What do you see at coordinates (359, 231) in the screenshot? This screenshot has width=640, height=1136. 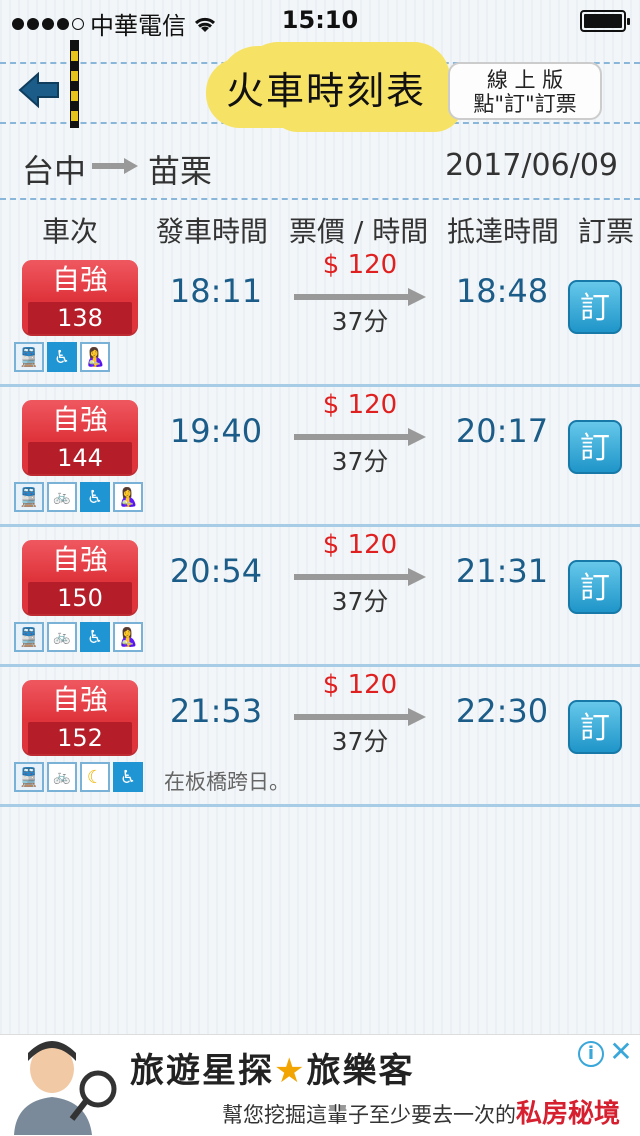 I see `col-price-time: 票價 / 時間` at bounding box center [359, 231].